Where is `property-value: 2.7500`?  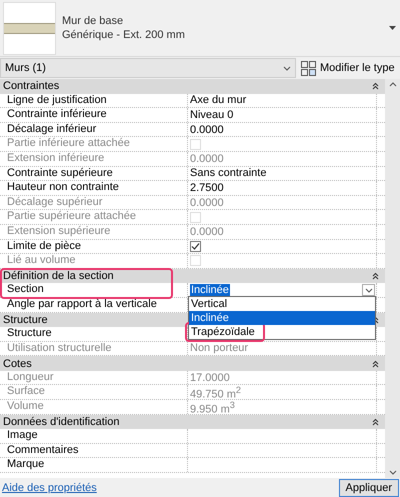
property-value: 2.7500 is located at coordinates (207, 188).